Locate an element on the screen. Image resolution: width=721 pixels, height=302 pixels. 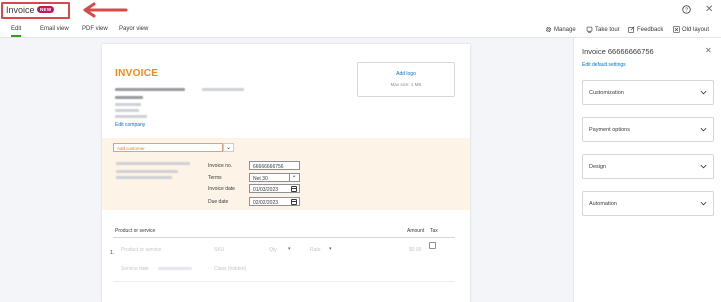
help-icon: ? is located at coordinates (686, 9).